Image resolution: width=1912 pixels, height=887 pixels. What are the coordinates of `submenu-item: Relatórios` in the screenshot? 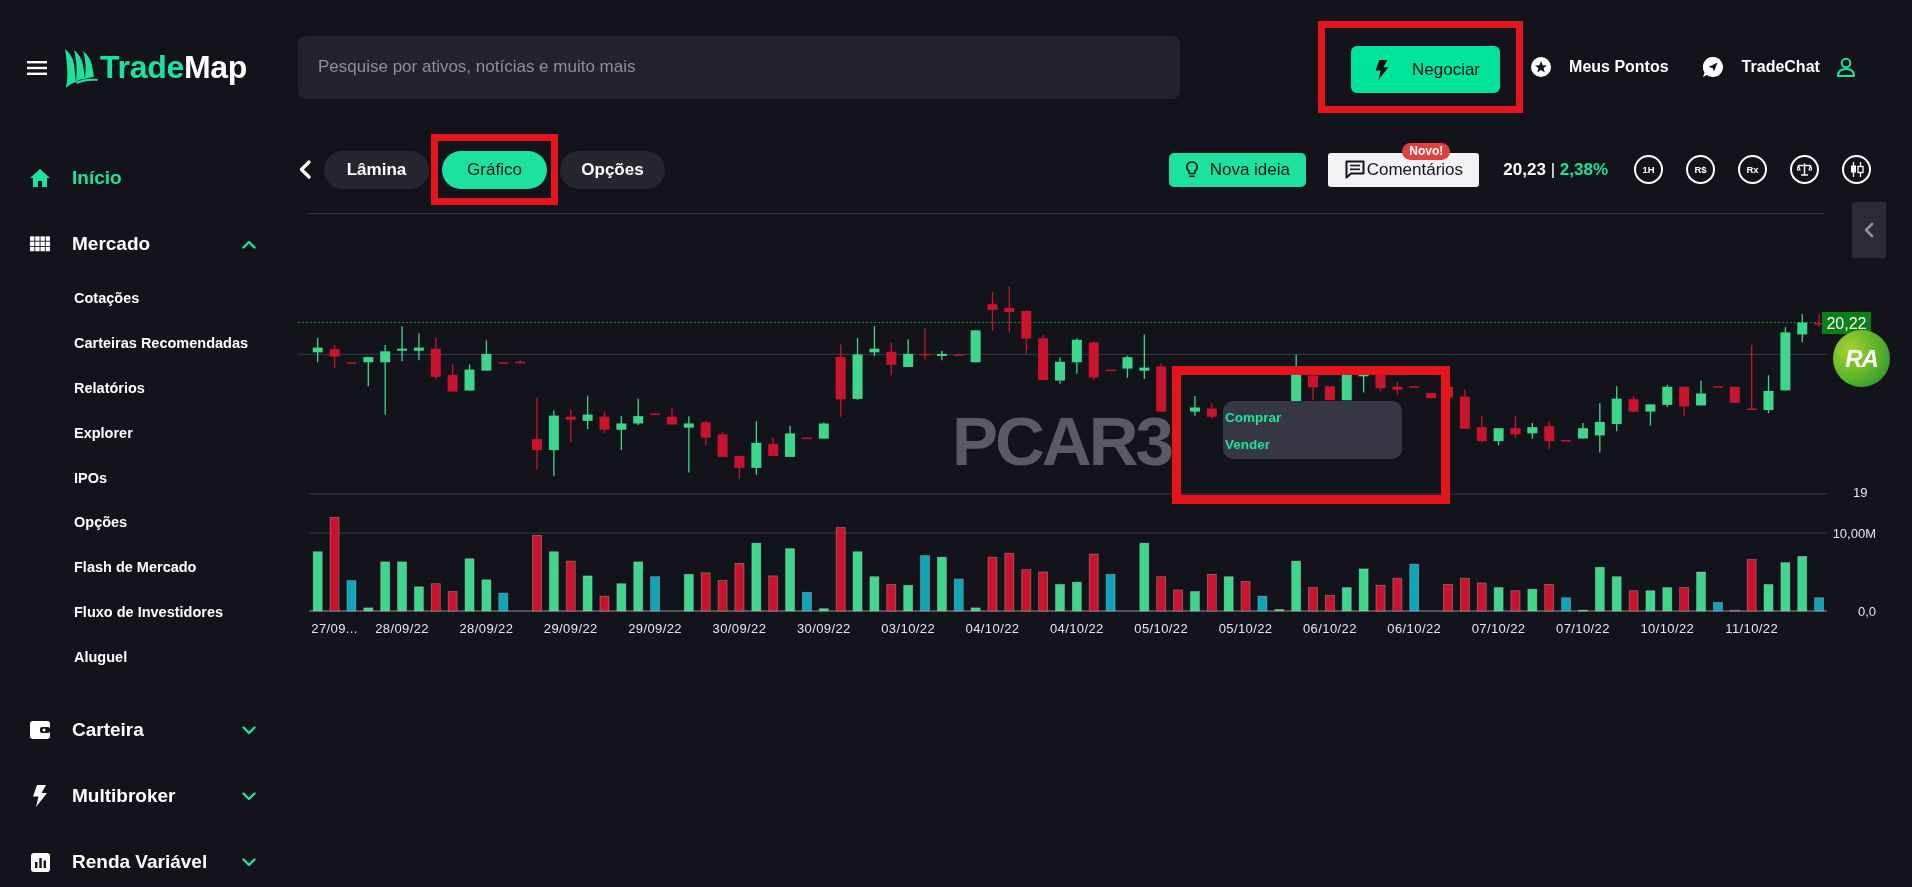 It's located at (109, 388).